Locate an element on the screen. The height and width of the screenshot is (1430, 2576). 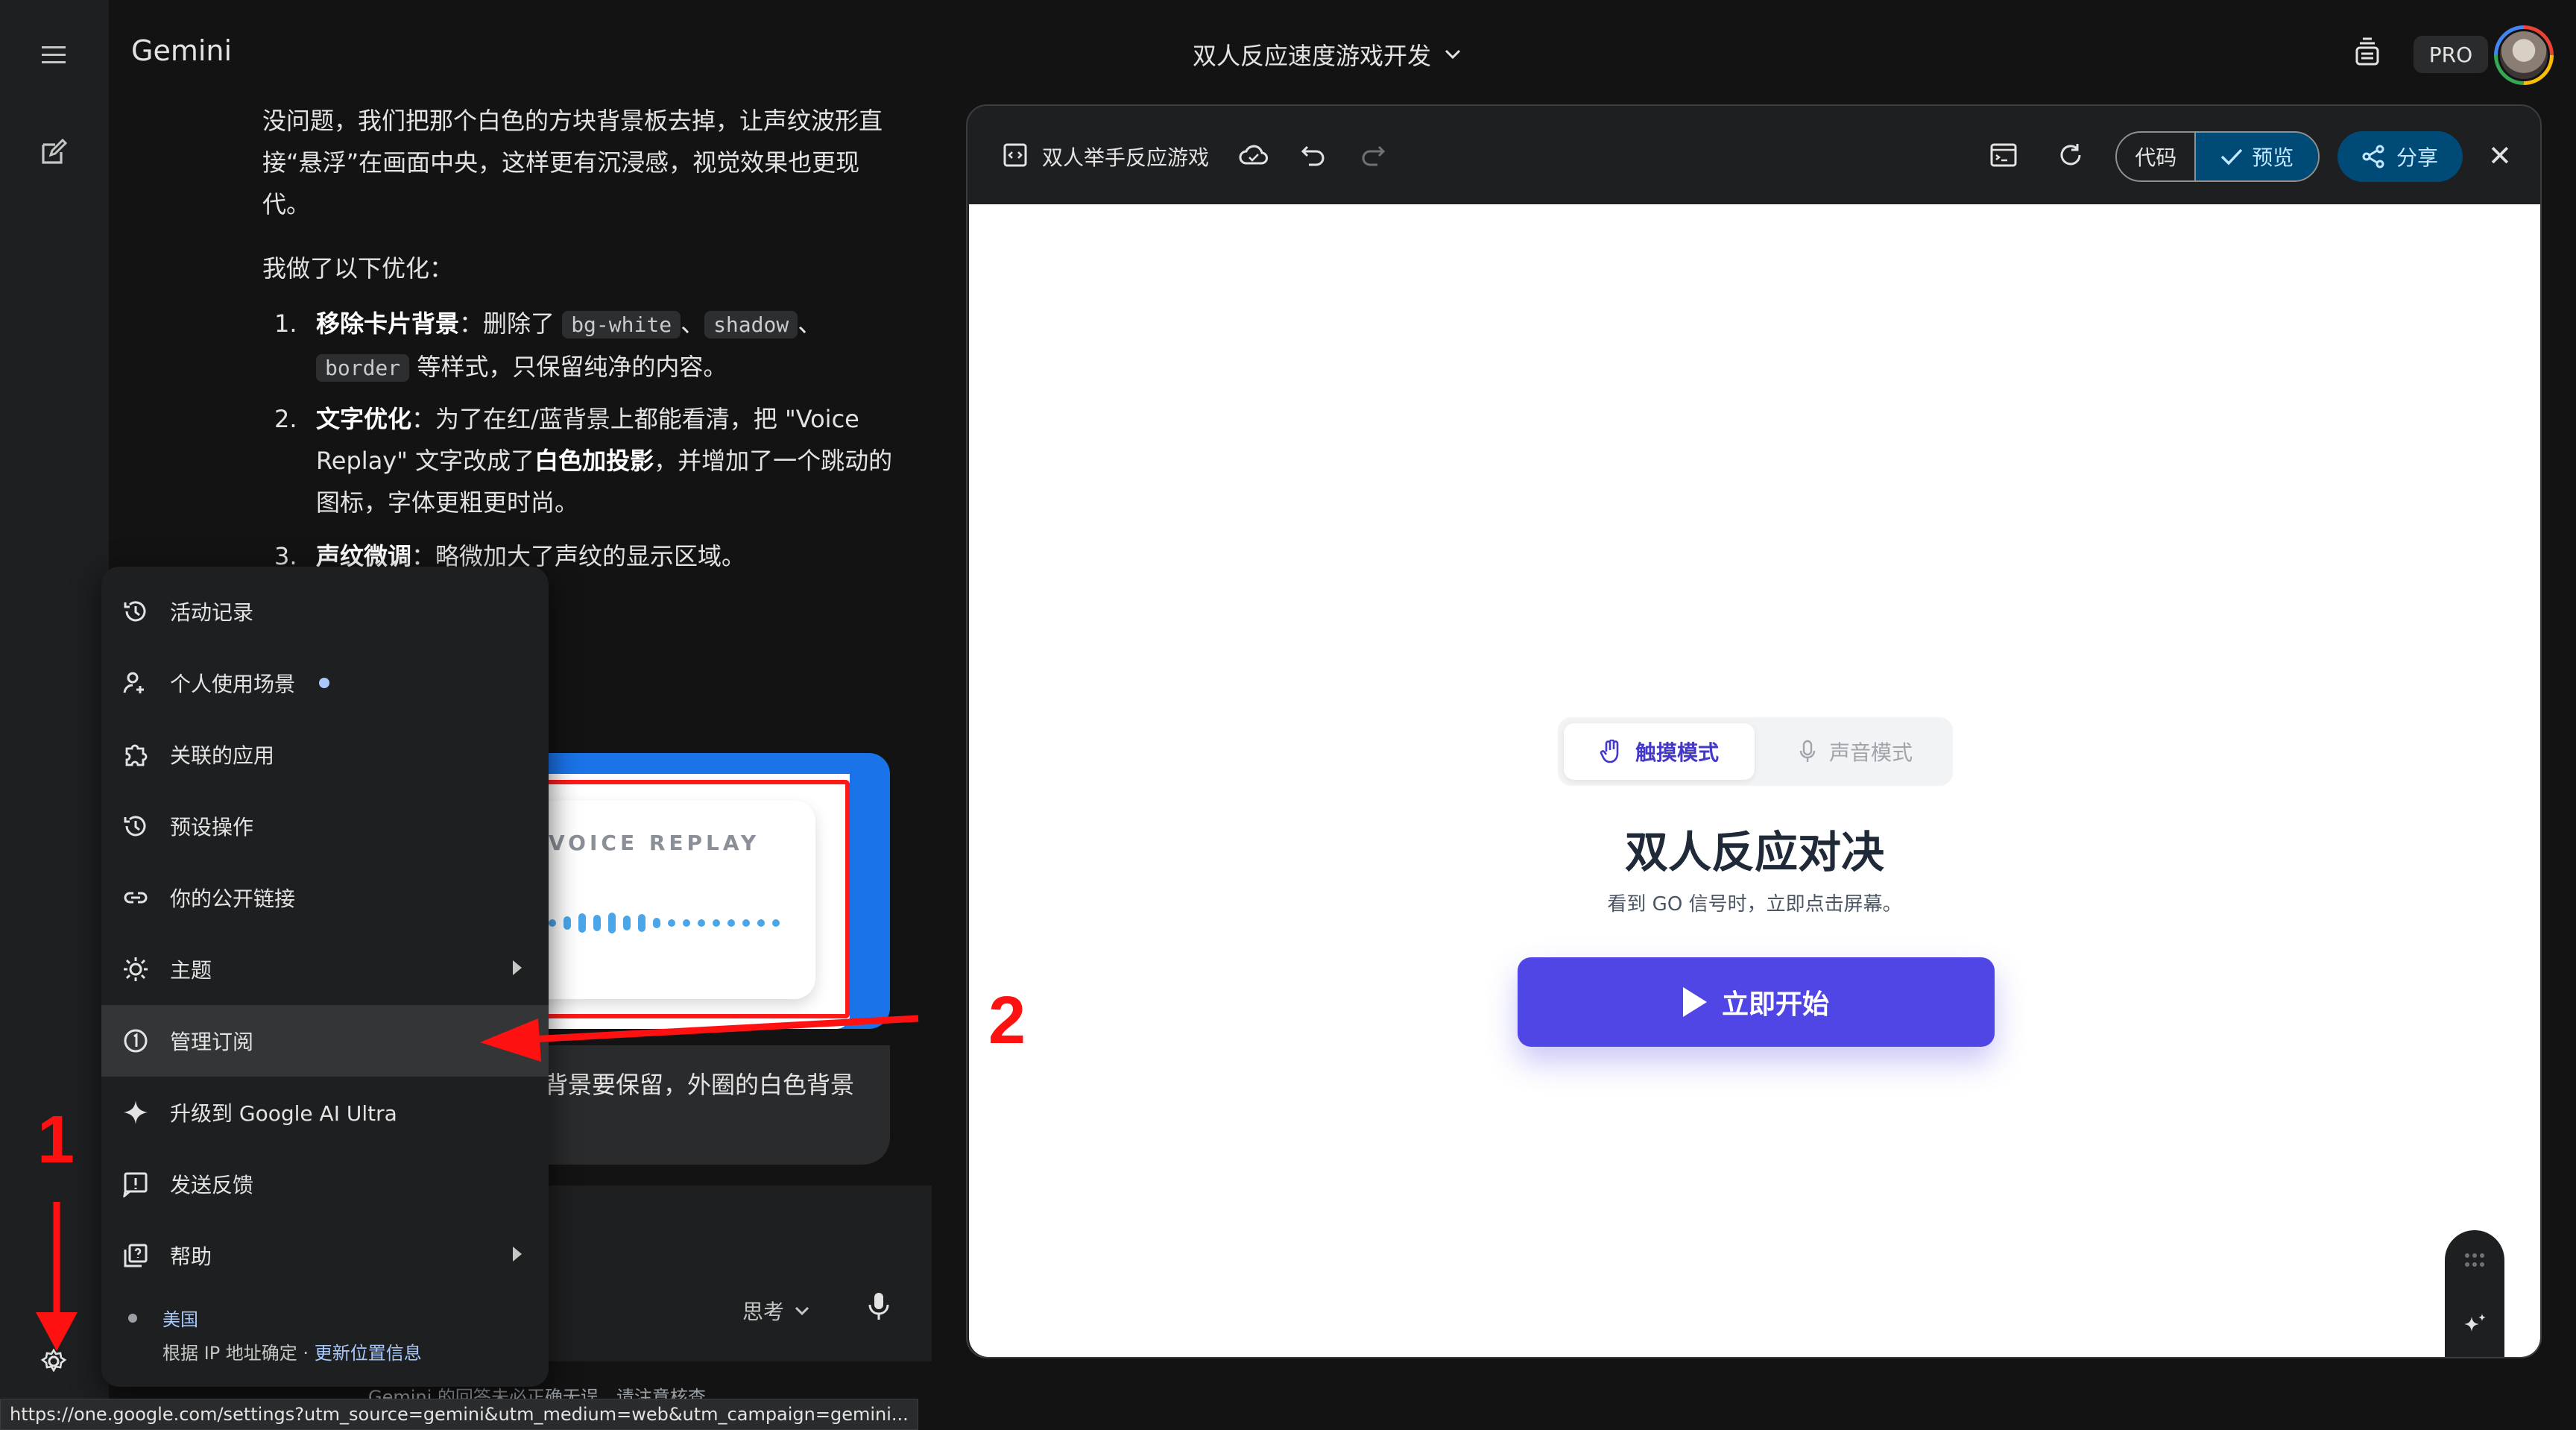
annotation-number-1: 1 is located at coordinates (56, 1140).